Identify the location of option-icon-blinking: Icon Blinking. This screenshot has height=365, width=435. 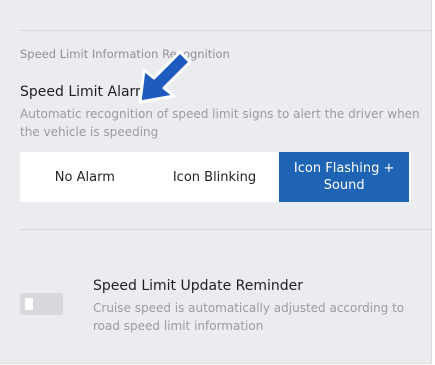
(215, 177).